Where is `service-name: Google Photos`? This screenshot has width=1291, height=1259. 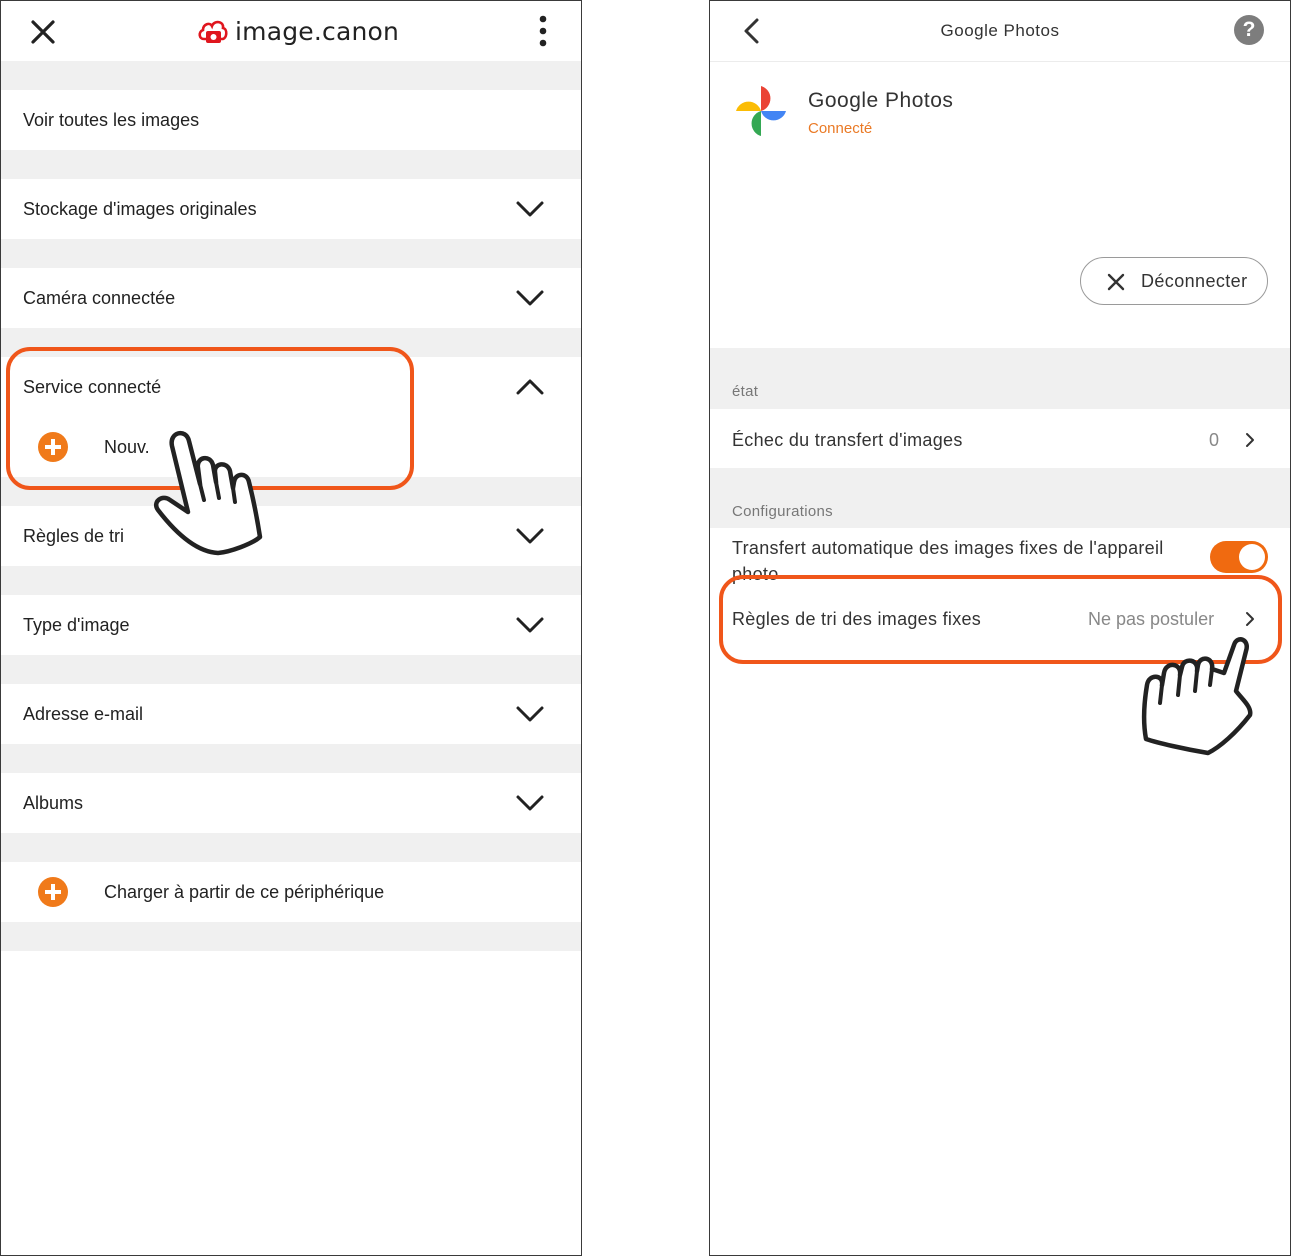
service-name: Google Photos is located at coordinates (881, 100).